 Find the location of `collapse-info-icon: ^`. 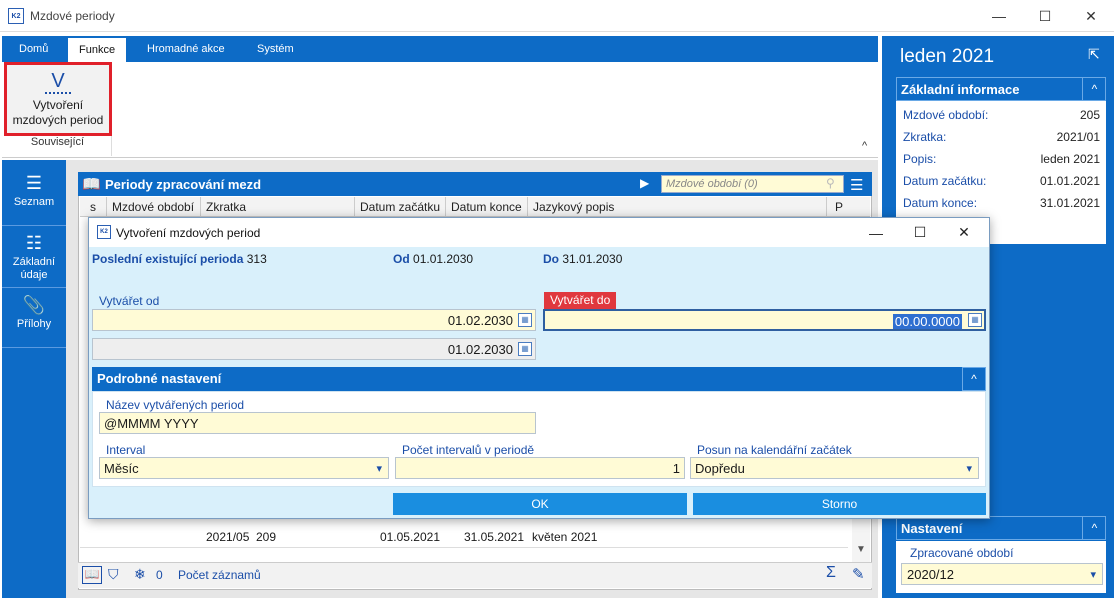

collapse-info-icon: ^ is located at coordinates (1094, 89).